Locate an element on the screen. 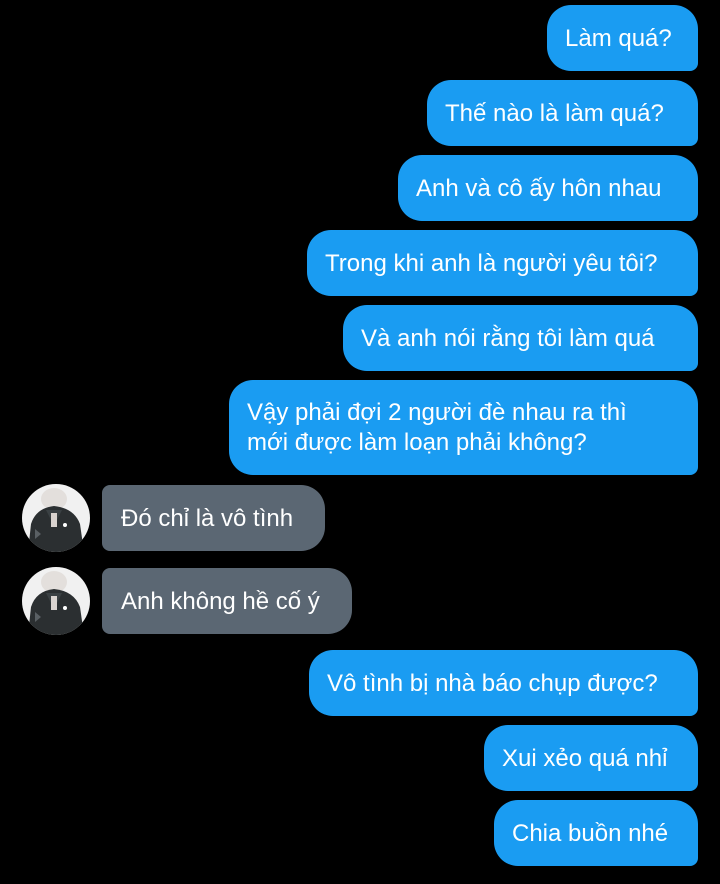  outgoing-message: Làm quá? is located at coordinates (622, 38).